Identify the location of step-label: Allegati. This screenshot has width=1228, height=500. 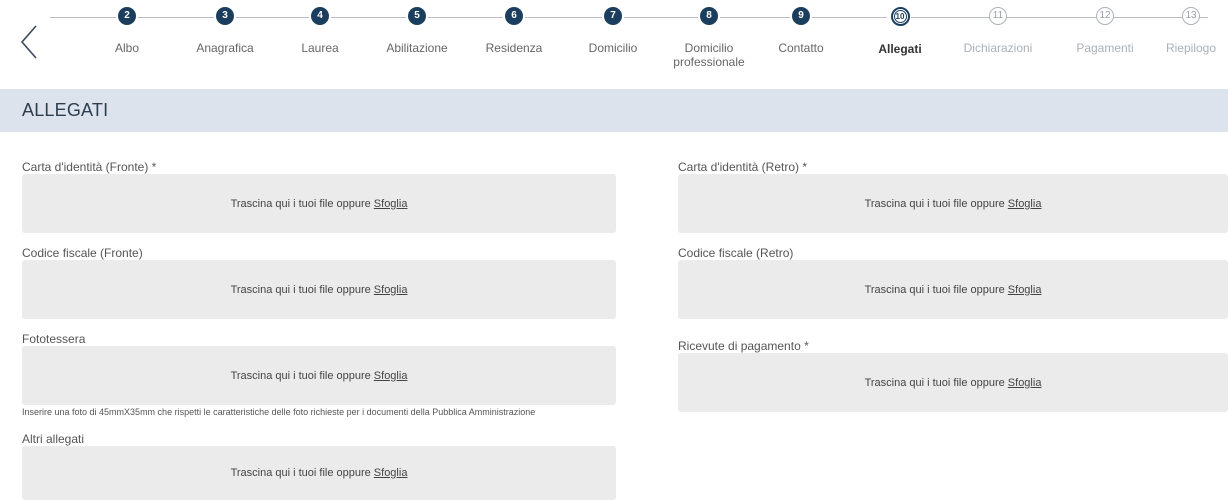
(900, 49).